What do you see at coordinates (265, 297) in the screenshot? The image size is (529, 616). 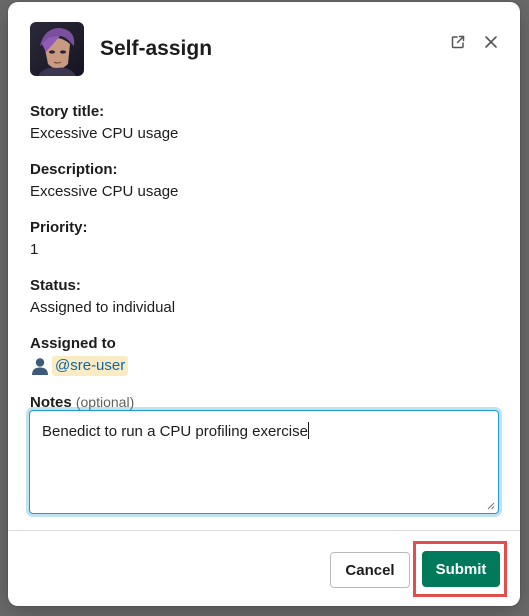 I see `status-field: Status: Assigned to individual` at bounding box center [265, 297].